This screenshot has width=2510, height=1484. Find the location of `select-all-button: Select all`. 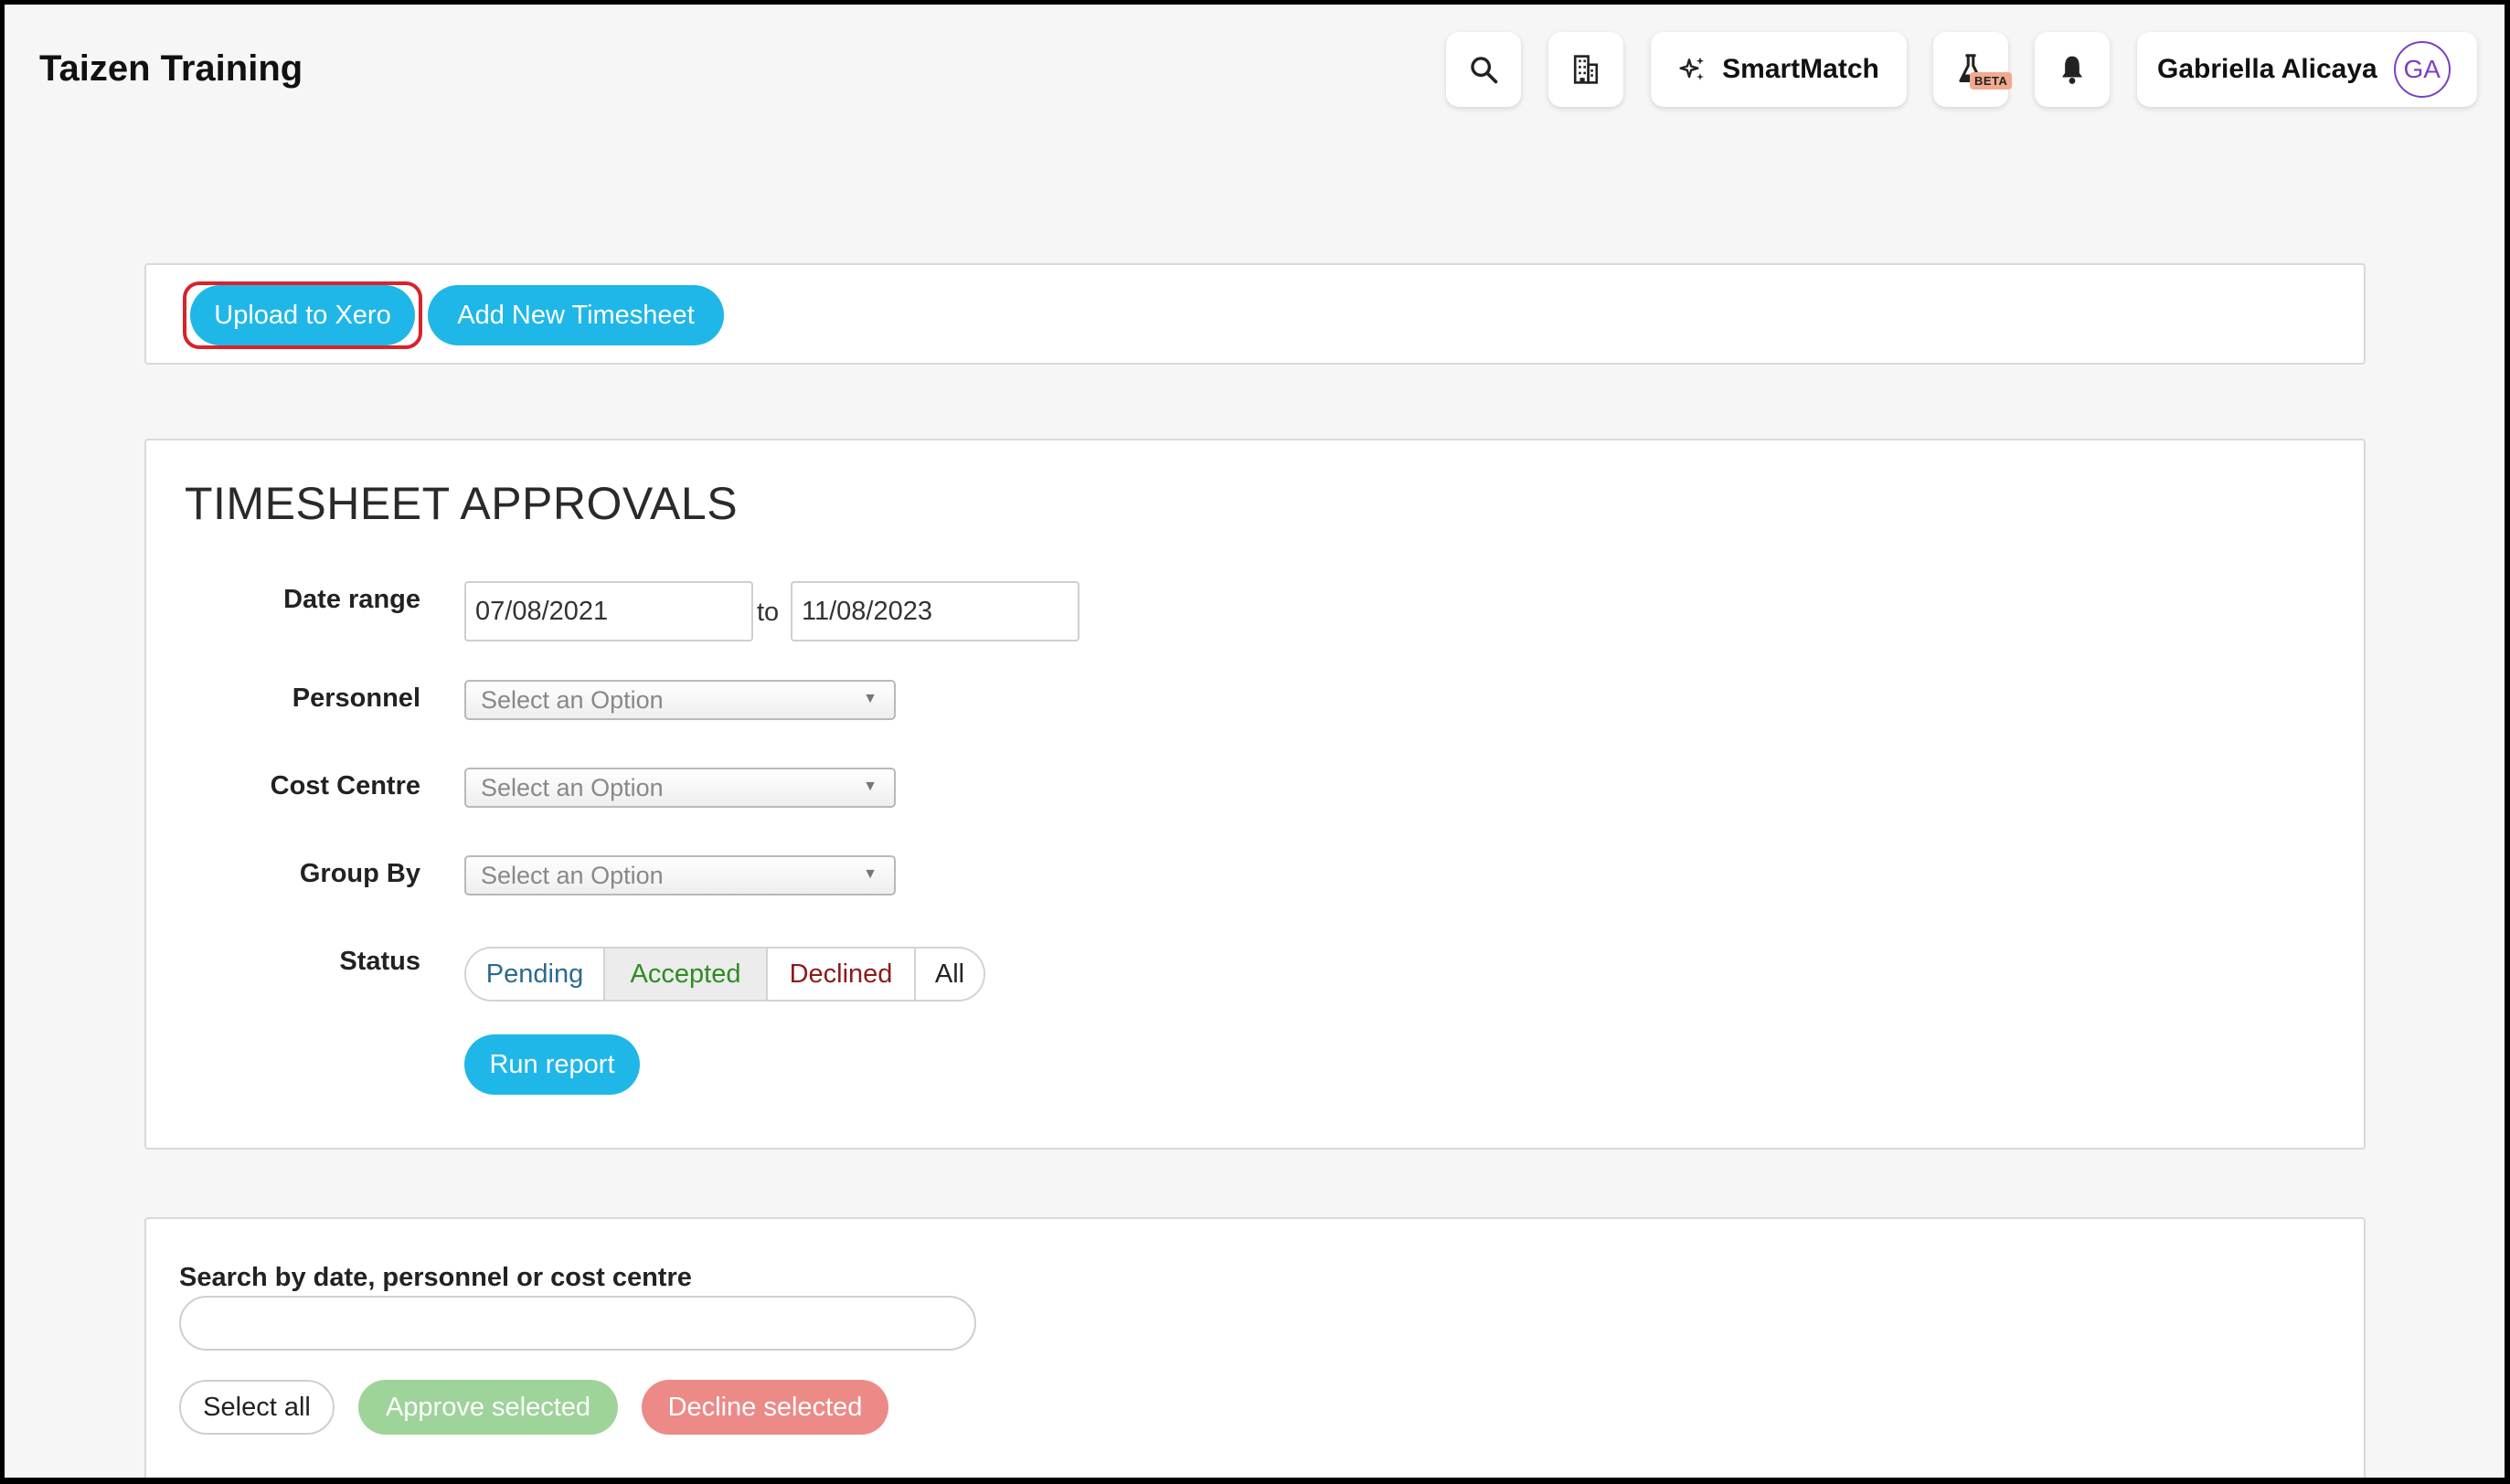

select-all-button: Select all is located at coordinates (257, 1407).